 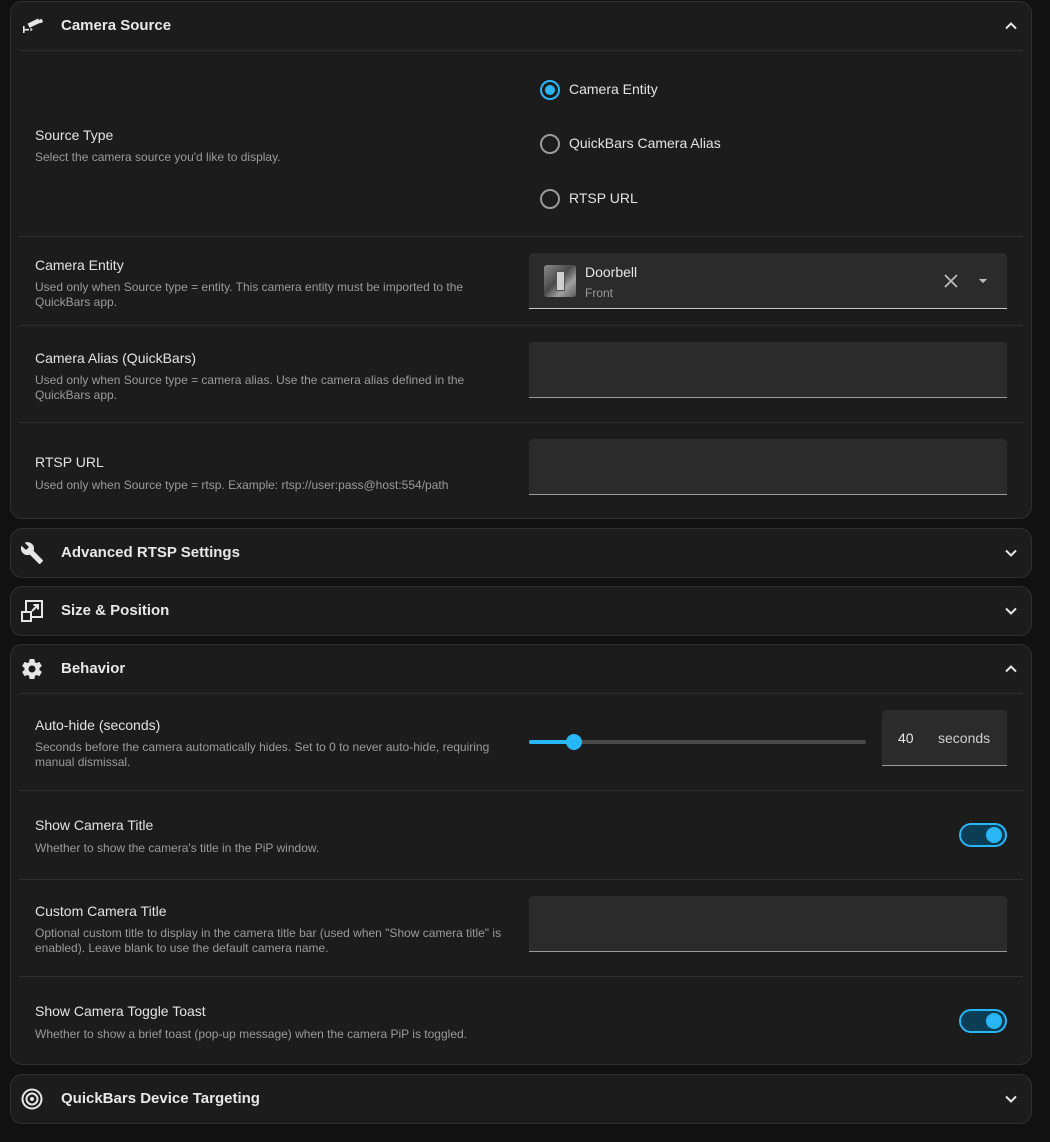 I want to click on target-icon, so click(x=32, y=1099).